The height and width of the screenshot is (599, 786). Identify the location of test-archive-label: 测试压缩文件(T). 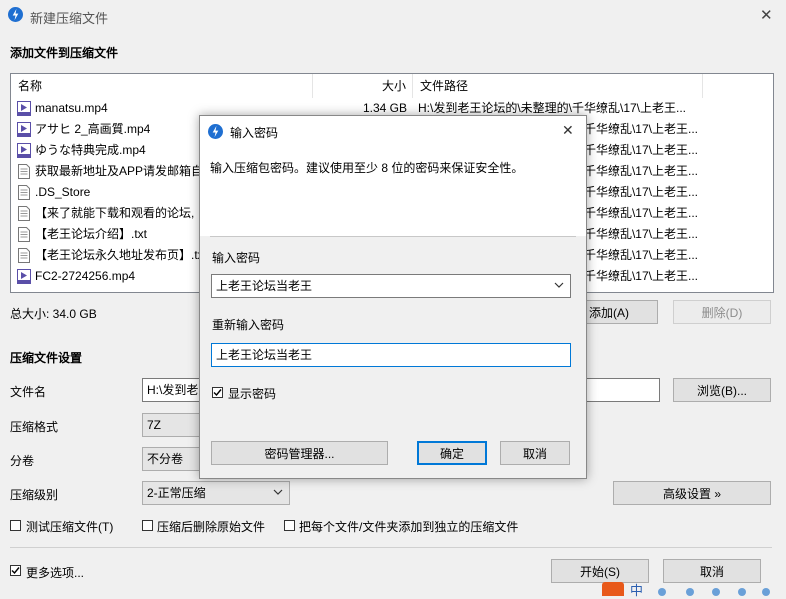
(70, 527).